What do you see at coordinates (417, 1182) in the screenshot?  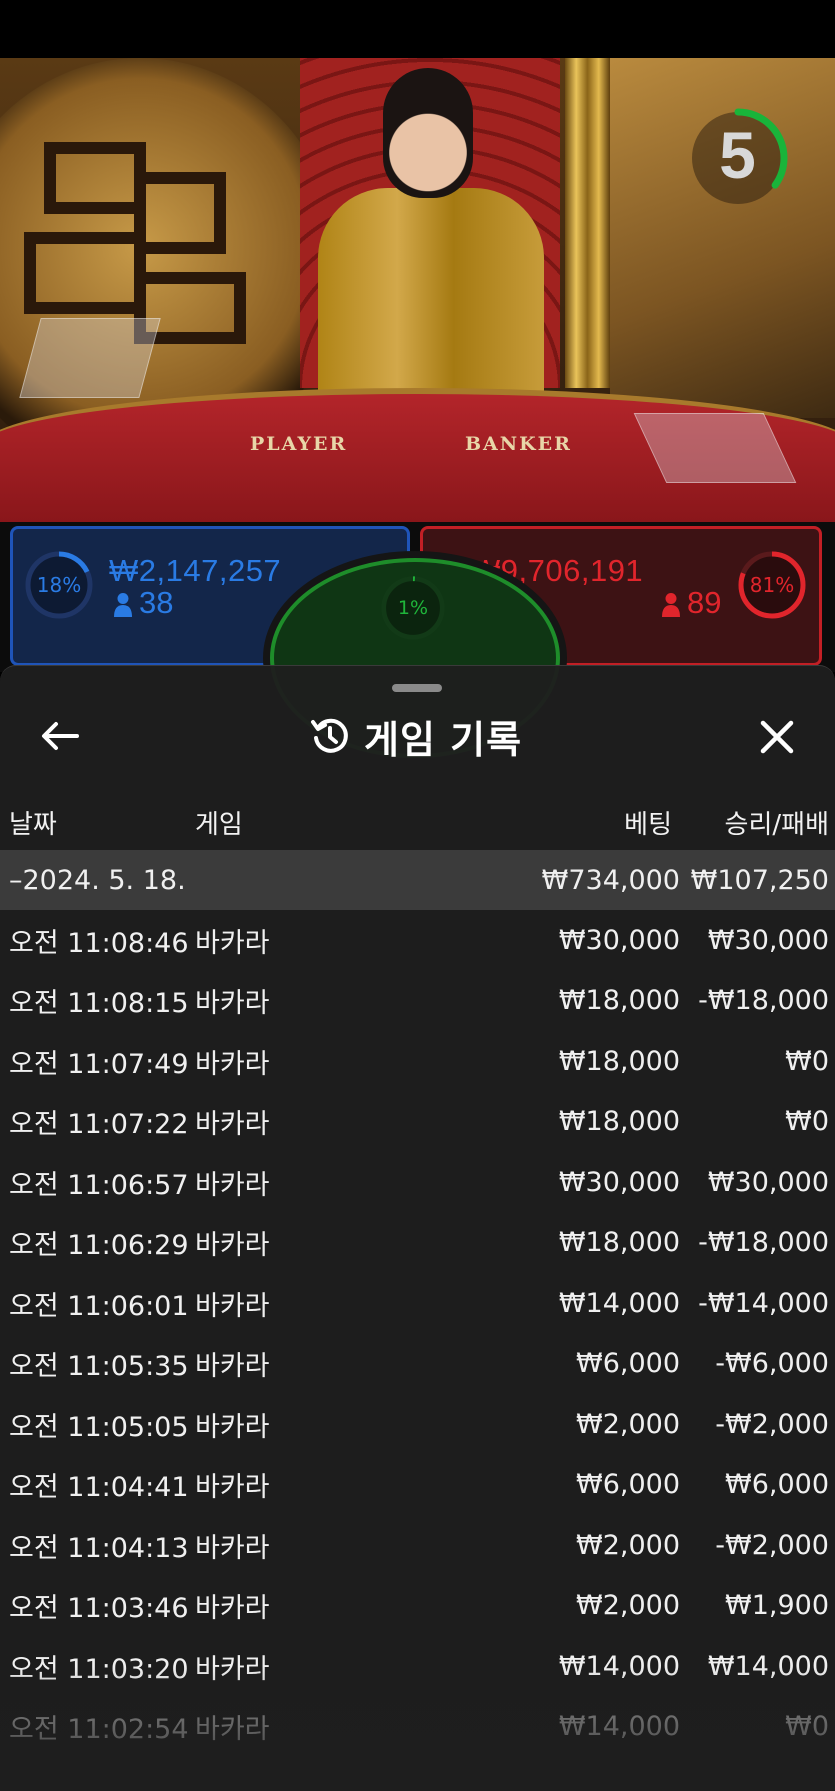 I see `history-row: 오전 11:06:57 바카라 ₩30,000 ₩30,000` at bounding box center [417, 1182].